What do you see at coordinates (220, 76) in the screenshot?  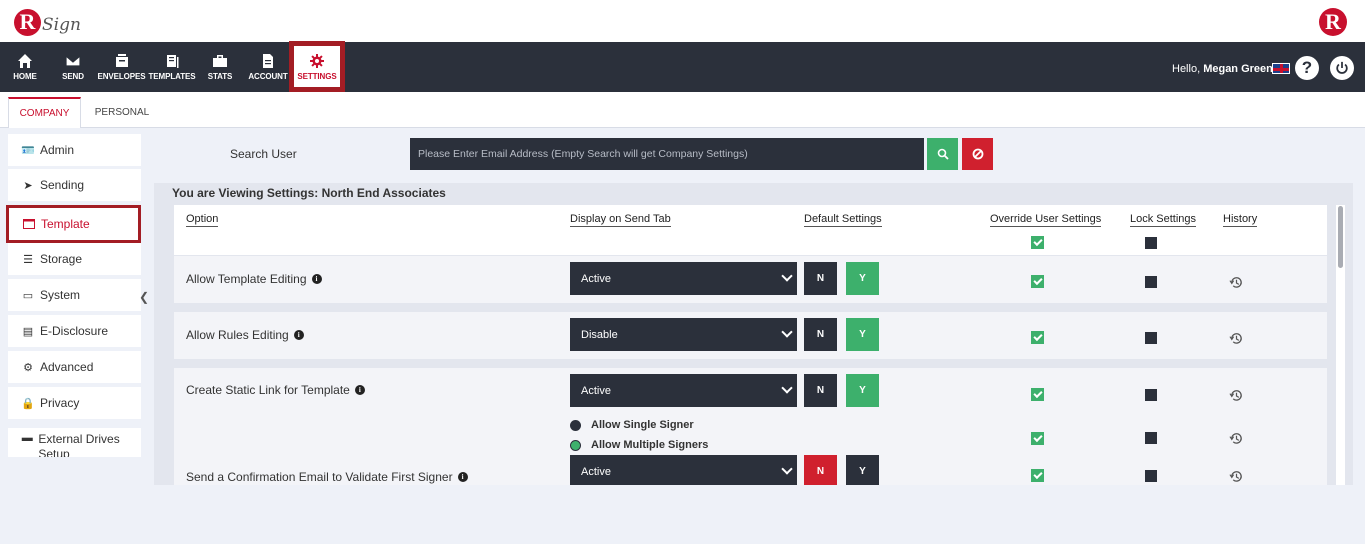 I see `nav-stats-label: STATS` at bounding box center [220, 76].